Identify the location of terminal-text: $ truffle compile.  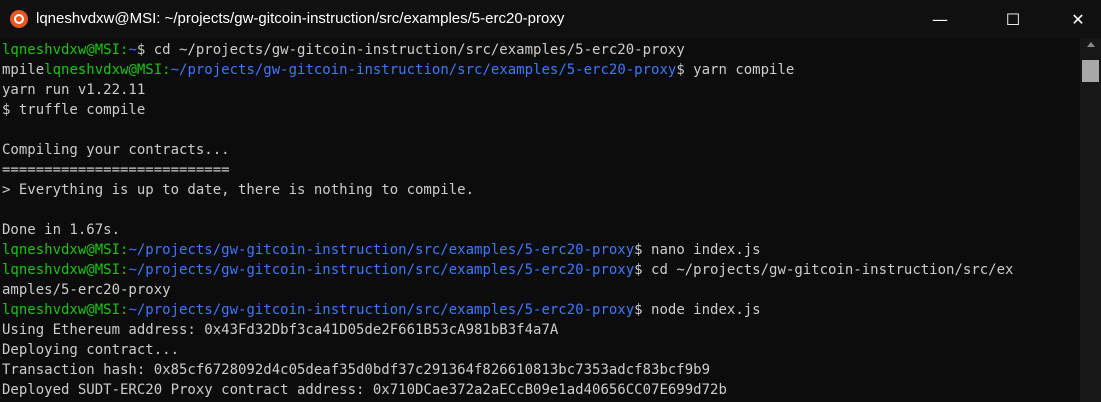
(74, 110).